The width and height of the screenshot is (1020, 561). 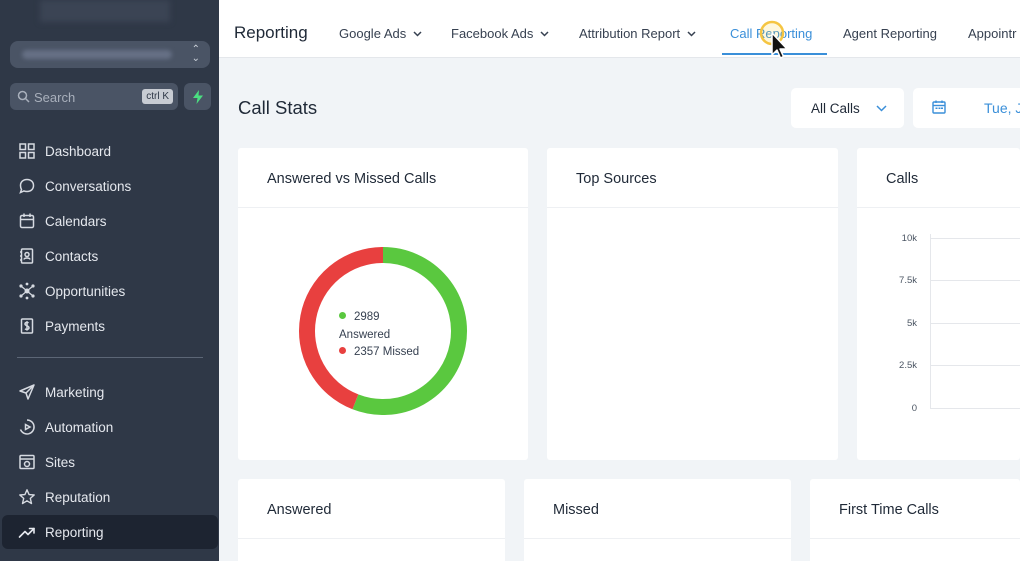 I want to click on answered-value: 2989, so click(x=367, y=317).